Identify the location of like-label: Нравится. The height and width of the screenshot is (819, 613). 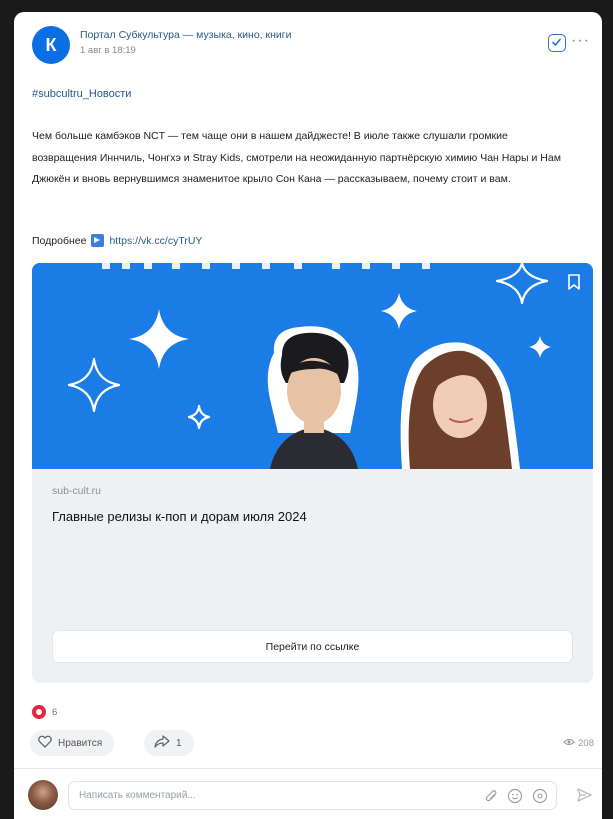
(80, 743).